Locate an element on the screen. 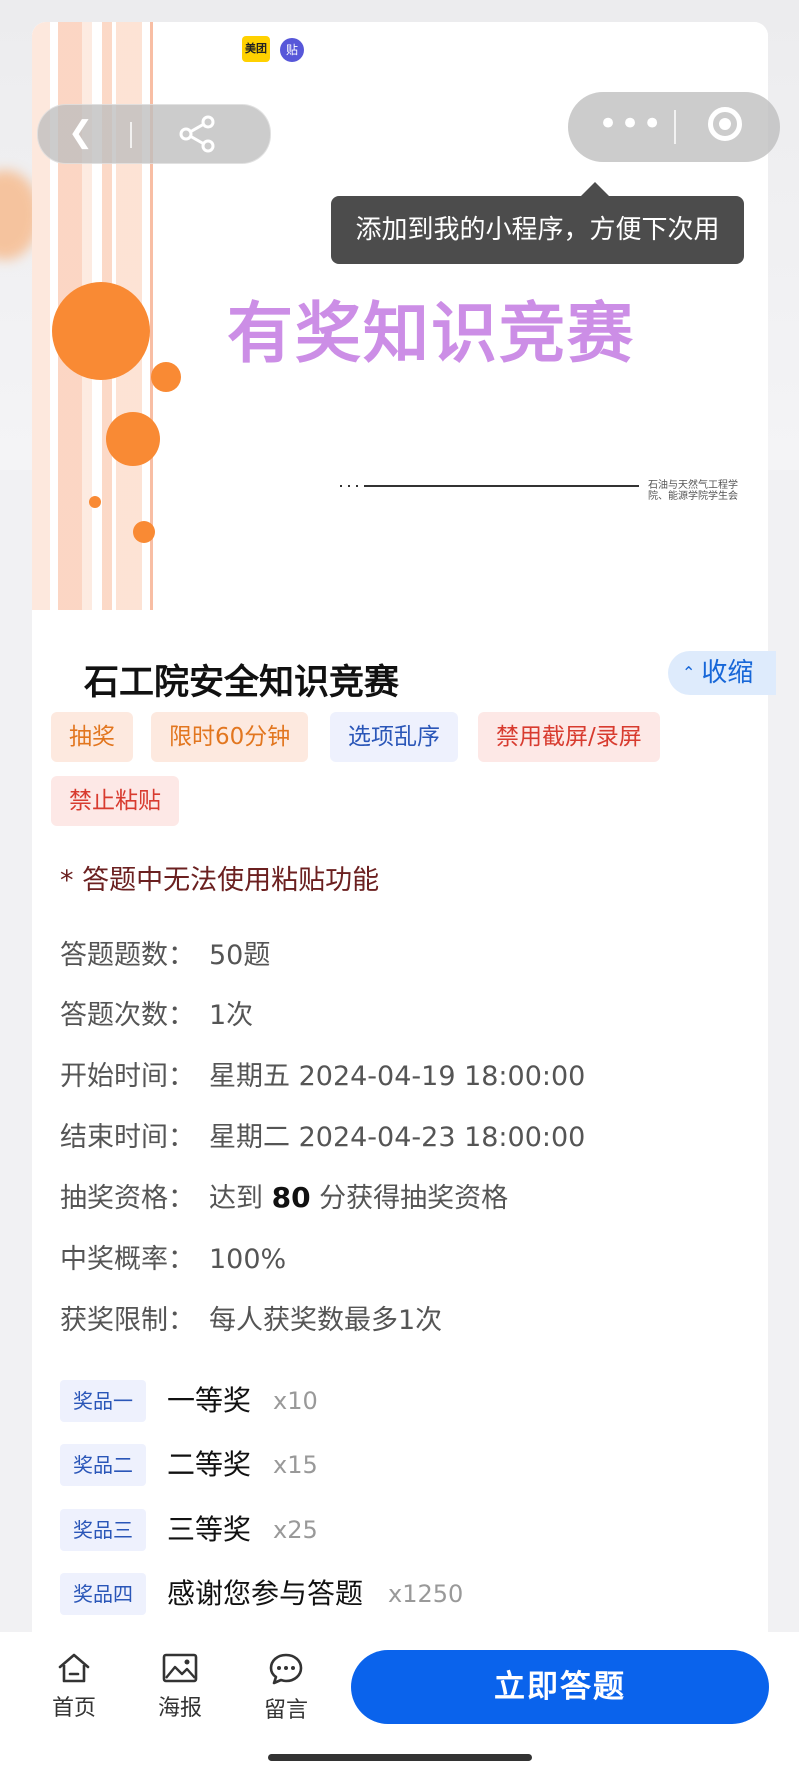  info-score: 80 is located at coordinates (291, 1197).